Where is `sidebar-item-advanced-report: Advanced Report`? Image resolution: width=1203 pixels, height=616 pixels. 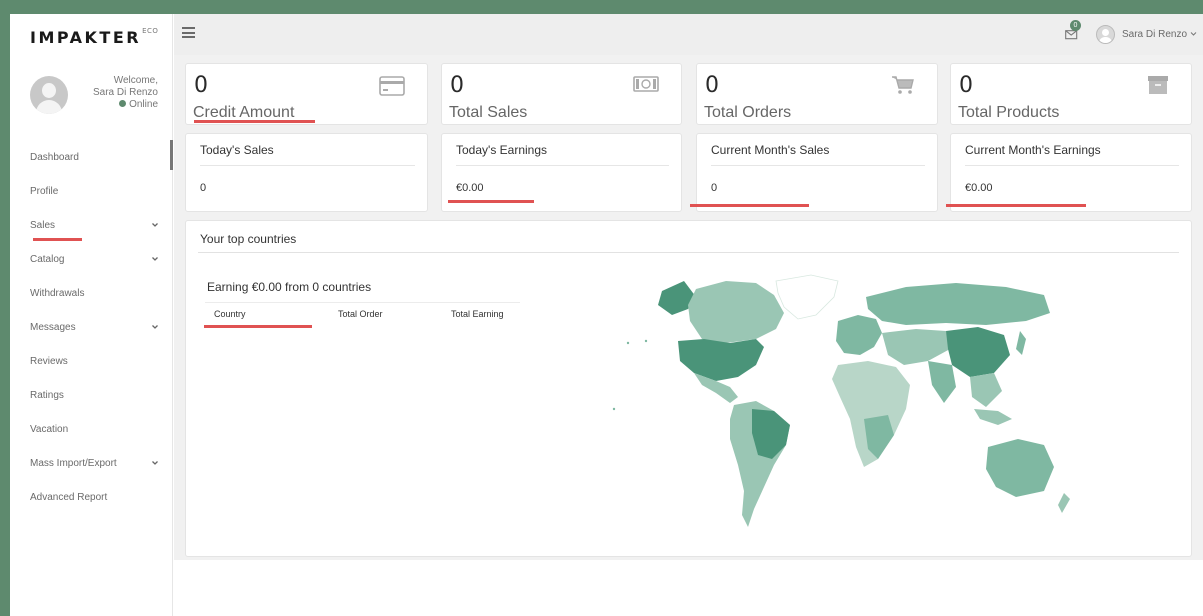
sidebar-item-advanced-report: Advanced Report is located at coordinates (91, 497).